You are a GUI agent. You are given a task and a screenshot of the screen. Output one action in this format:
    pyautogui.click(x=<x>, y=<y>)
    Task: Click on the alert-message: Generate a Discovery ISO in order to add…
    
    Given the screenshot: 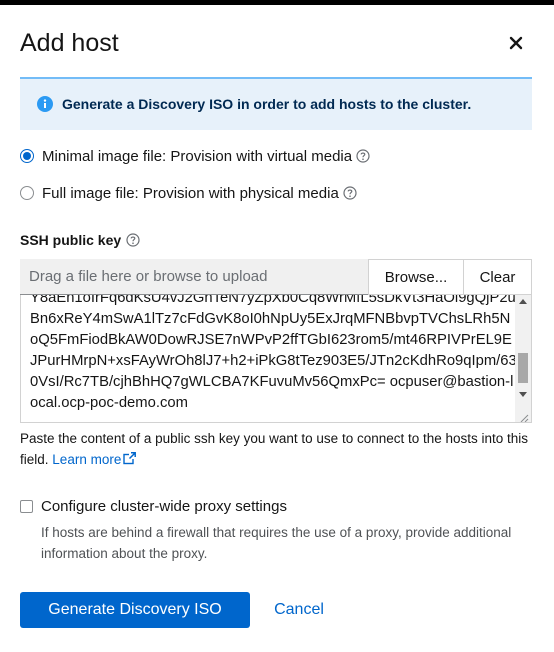 What is the action you would take?
    pyautogui.click(x=267, y=104)
    